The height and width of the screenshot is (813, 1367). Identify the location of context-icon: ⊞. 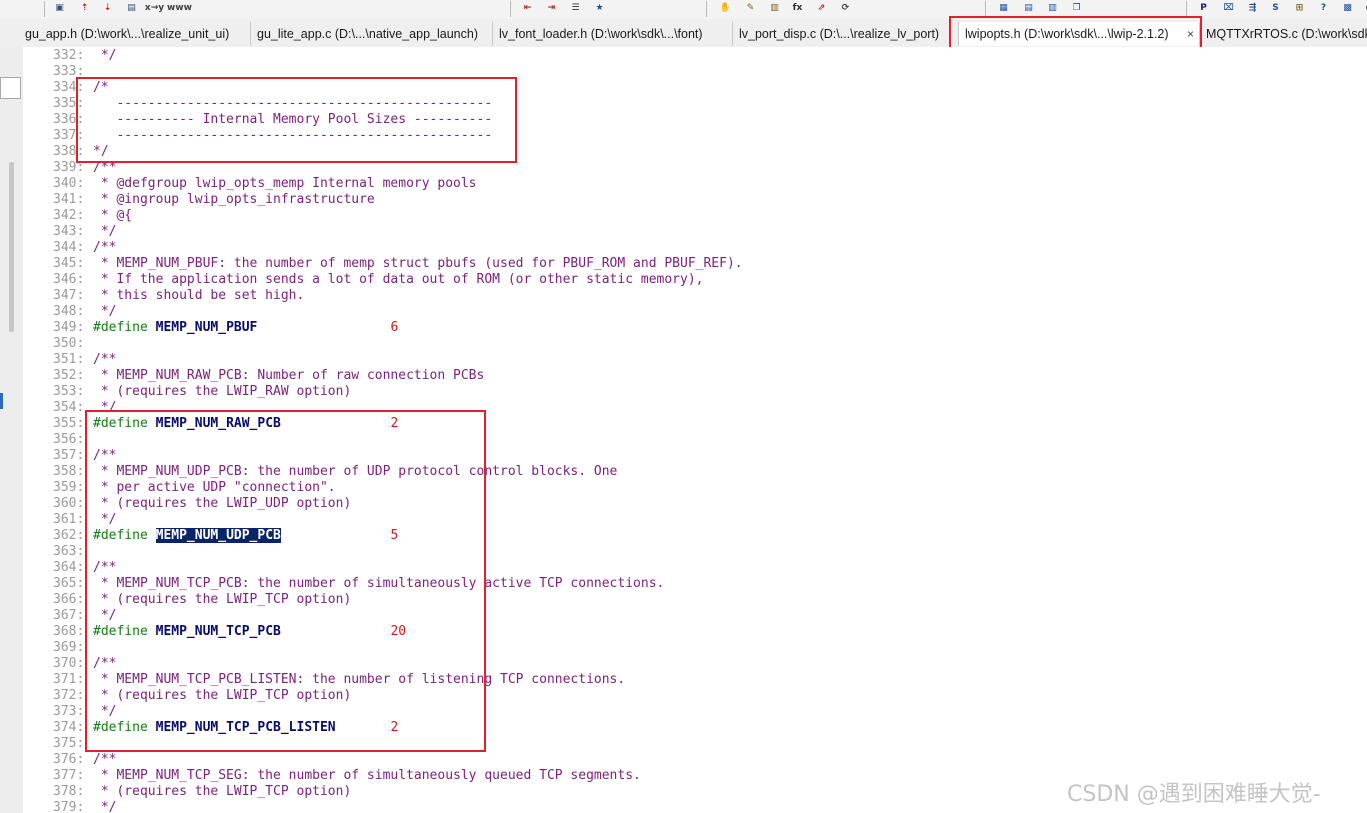
(1299, 8).